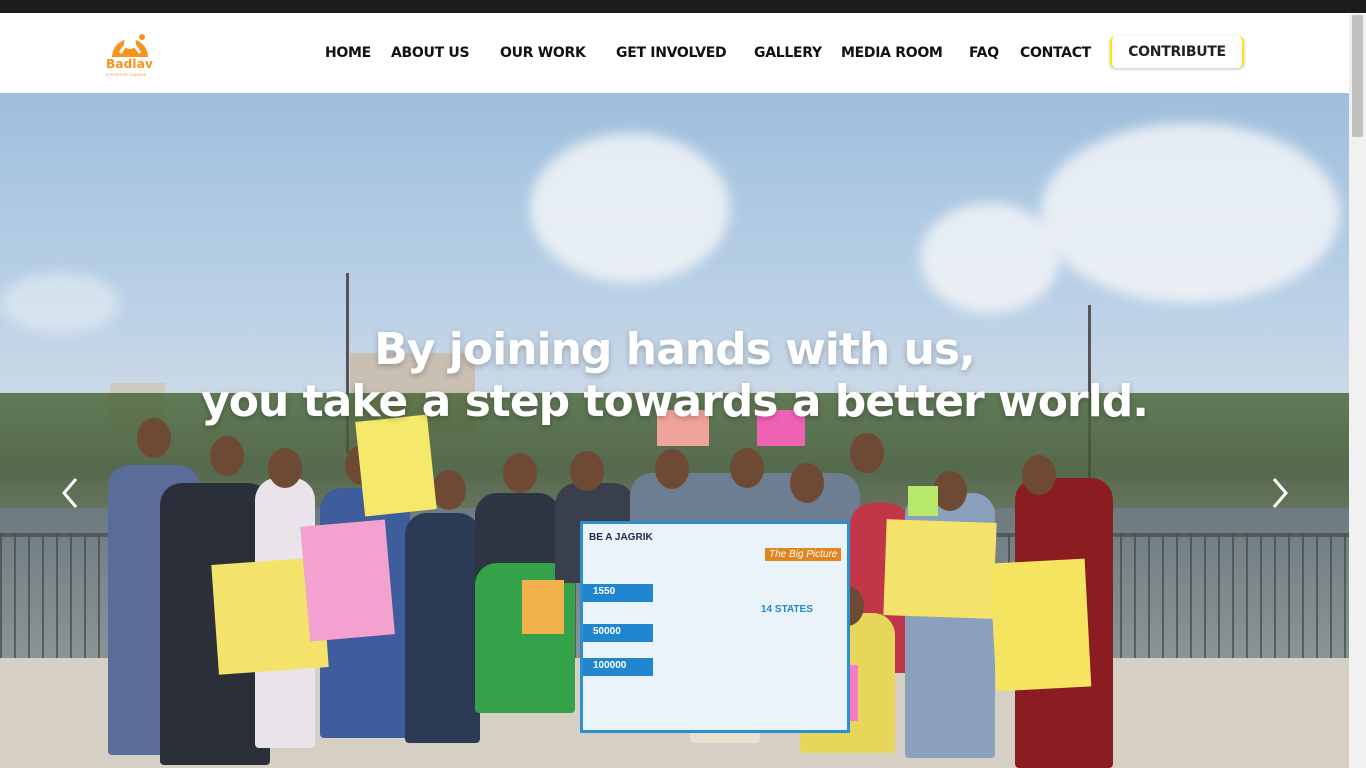  I want to click on scrollbar-thumb, so click(1357, 76).